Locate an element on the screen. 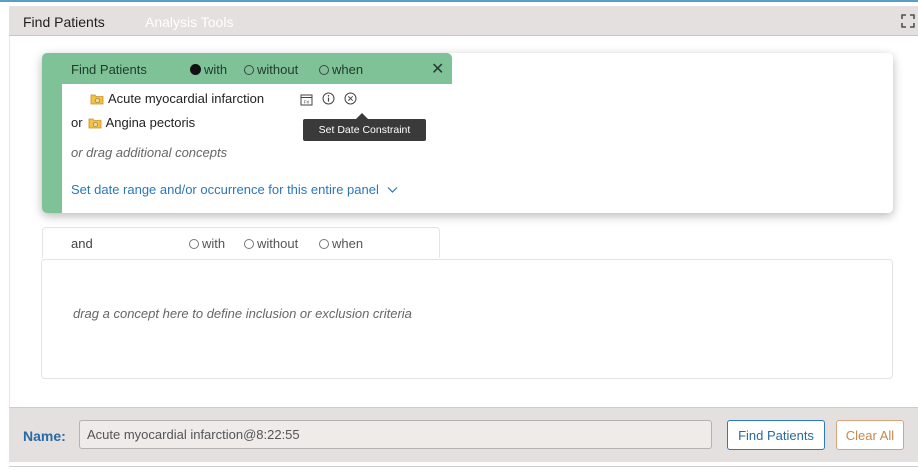 This screenshot has height=470, width=918. top-accent-border is located at coordinates (459, 1).